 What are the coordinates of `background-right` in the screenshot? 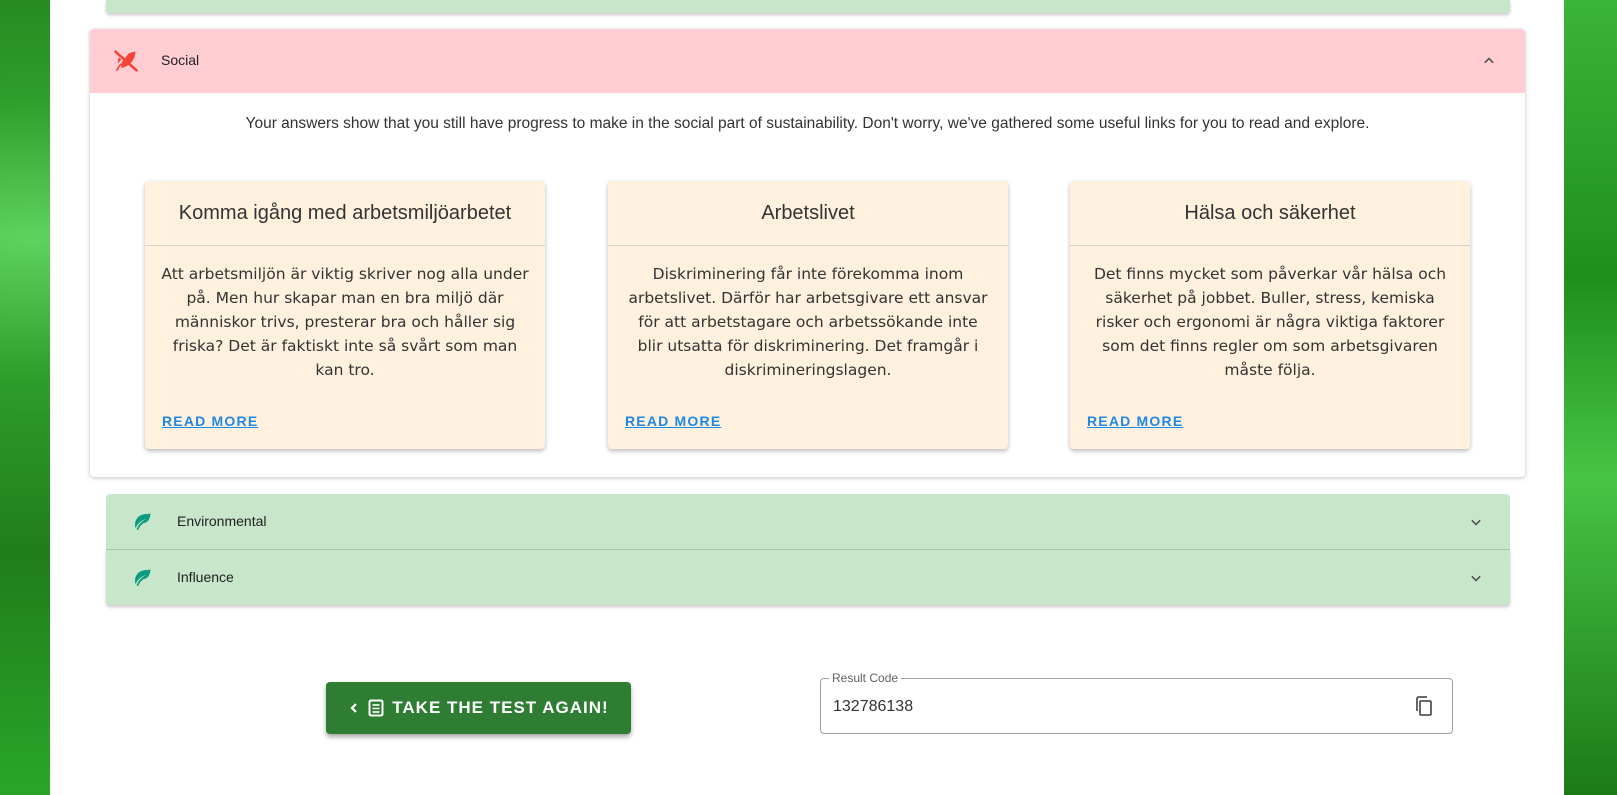 It's located at (1589, 397).